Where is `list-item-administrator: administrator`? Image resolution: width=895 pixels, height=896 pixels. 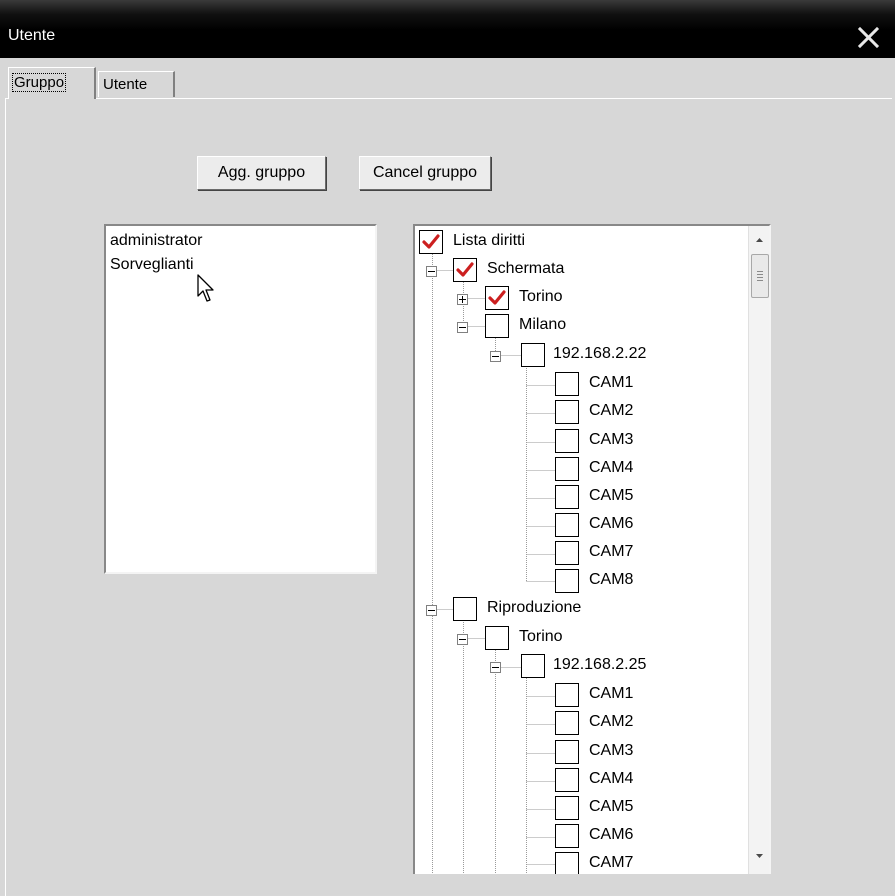 list-item-administrator: administrator is located at coordinates (156, 241).